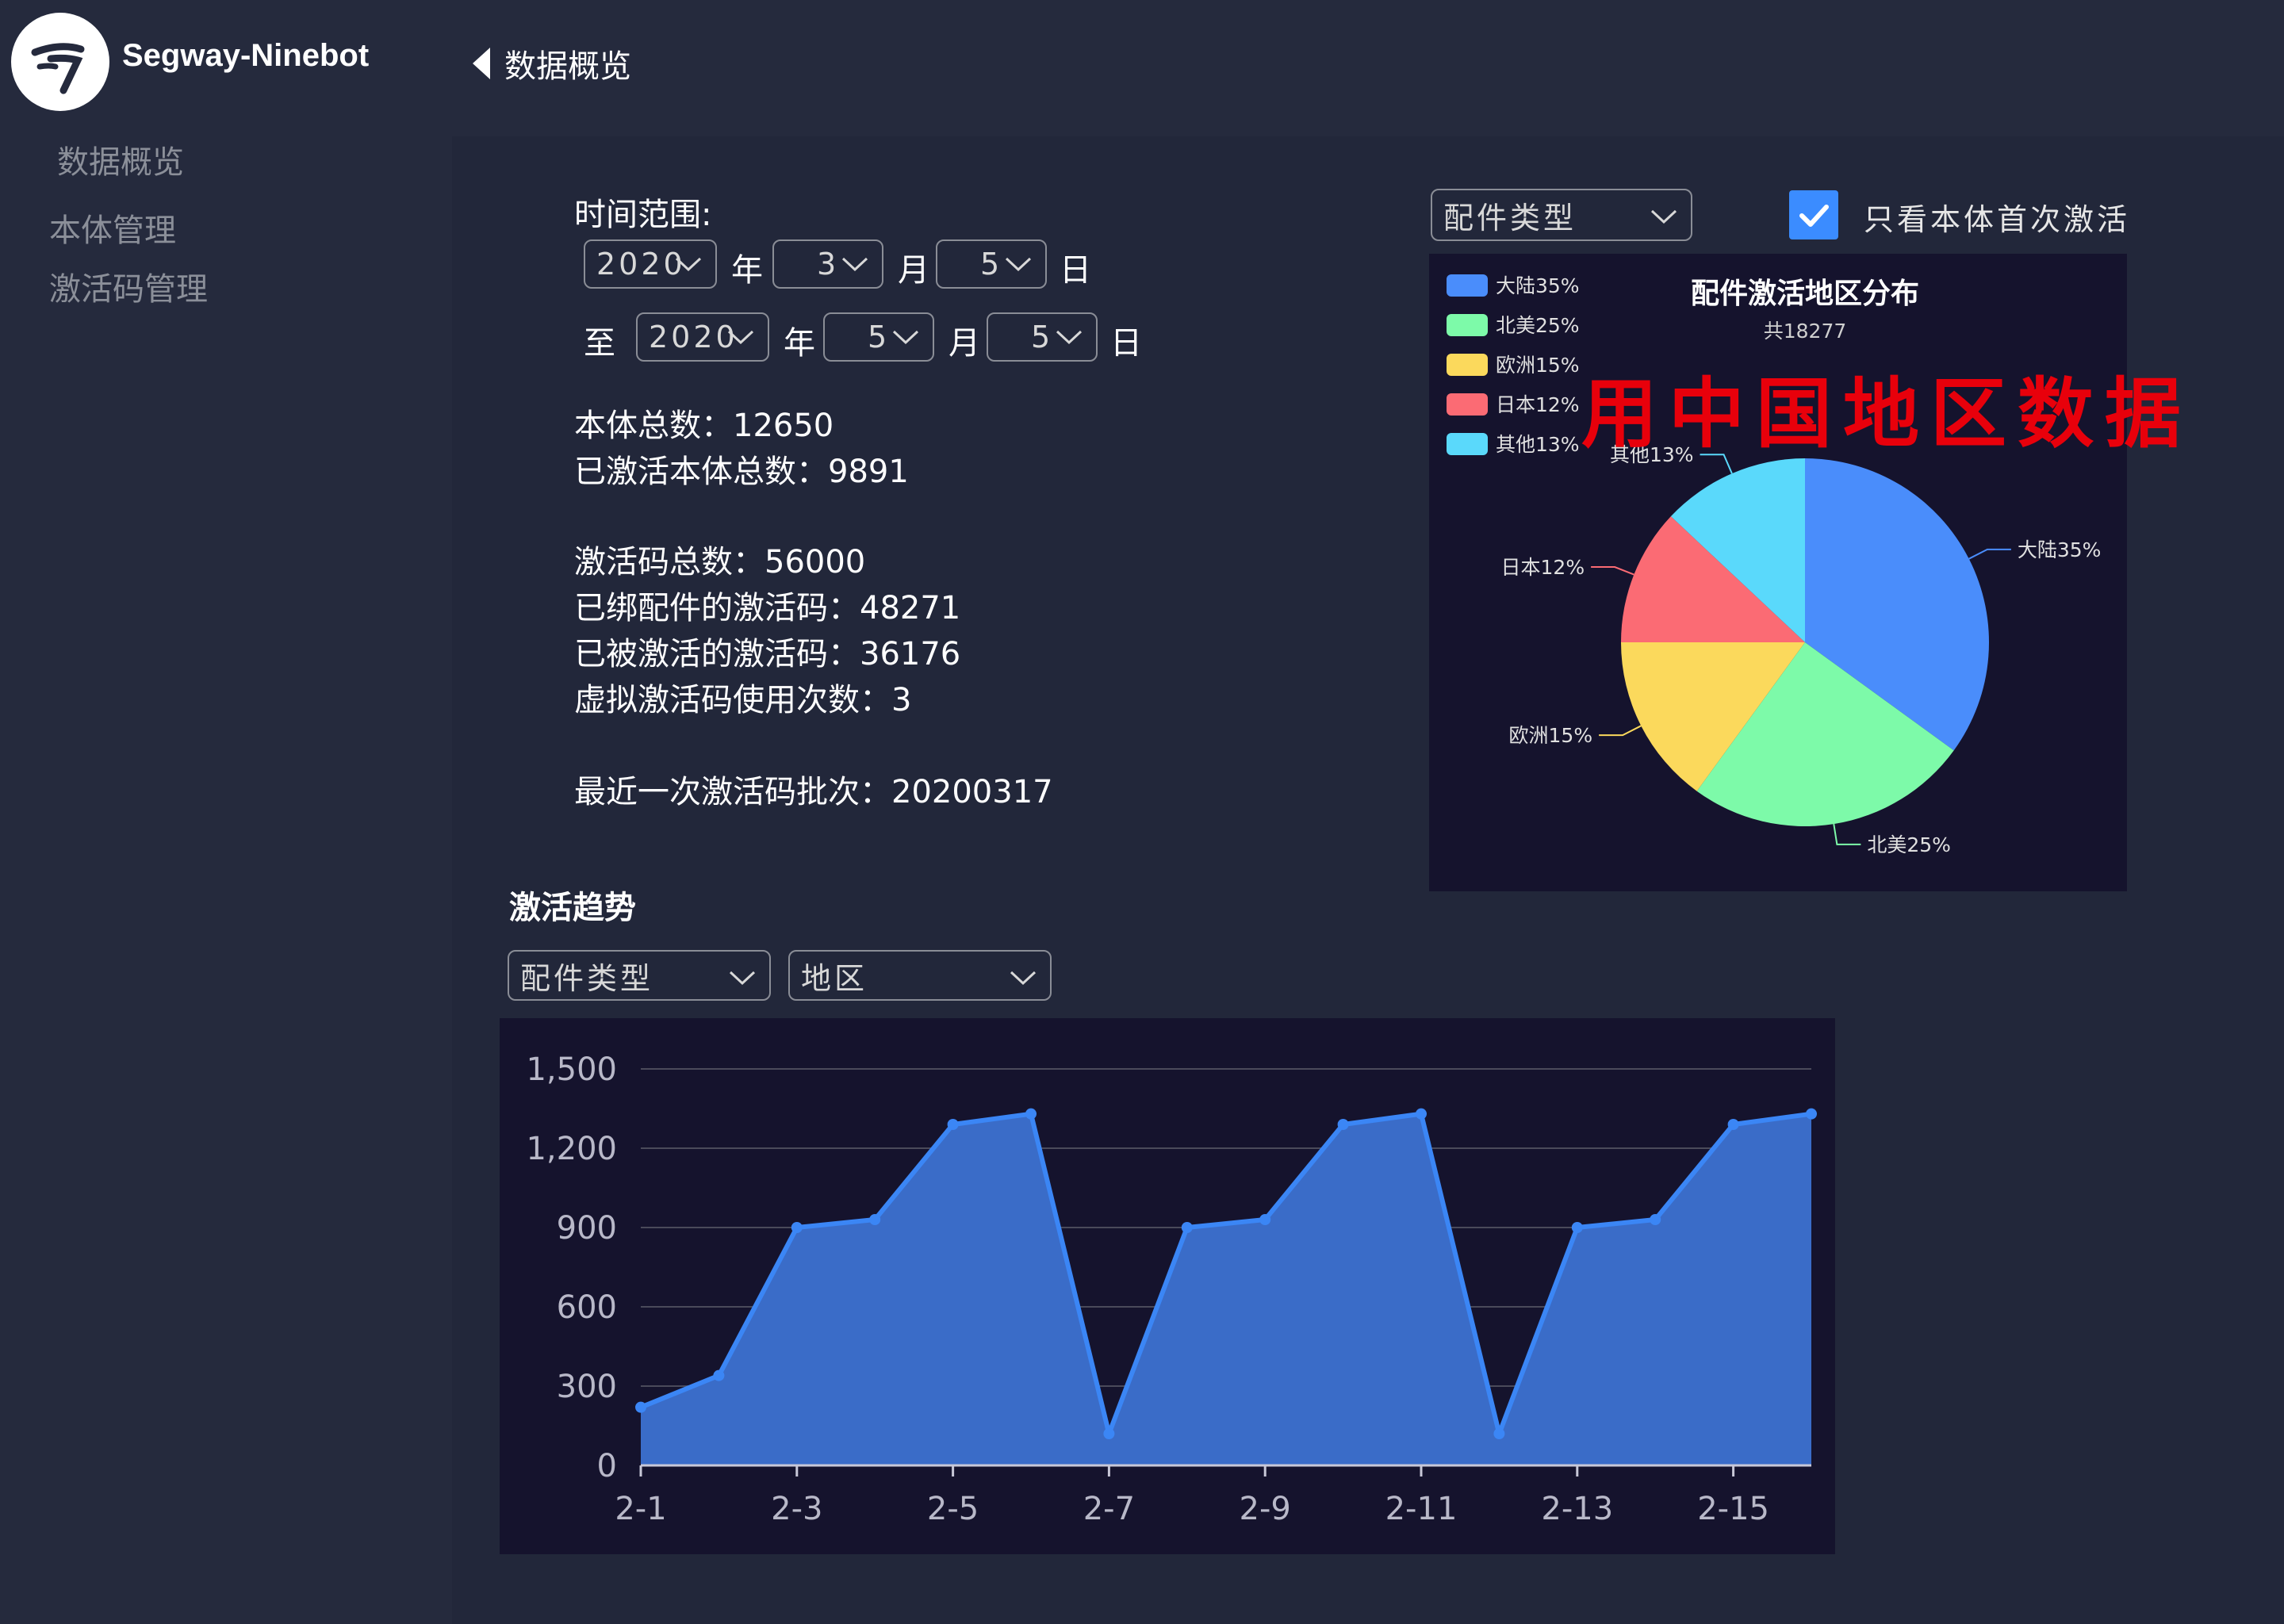 The image size is (2284, 1624). What do you see at coordinates (1109, 1509) in the screenshot?
I see `x-tick-label: 2-7` at bounding box center [1109, 1509].